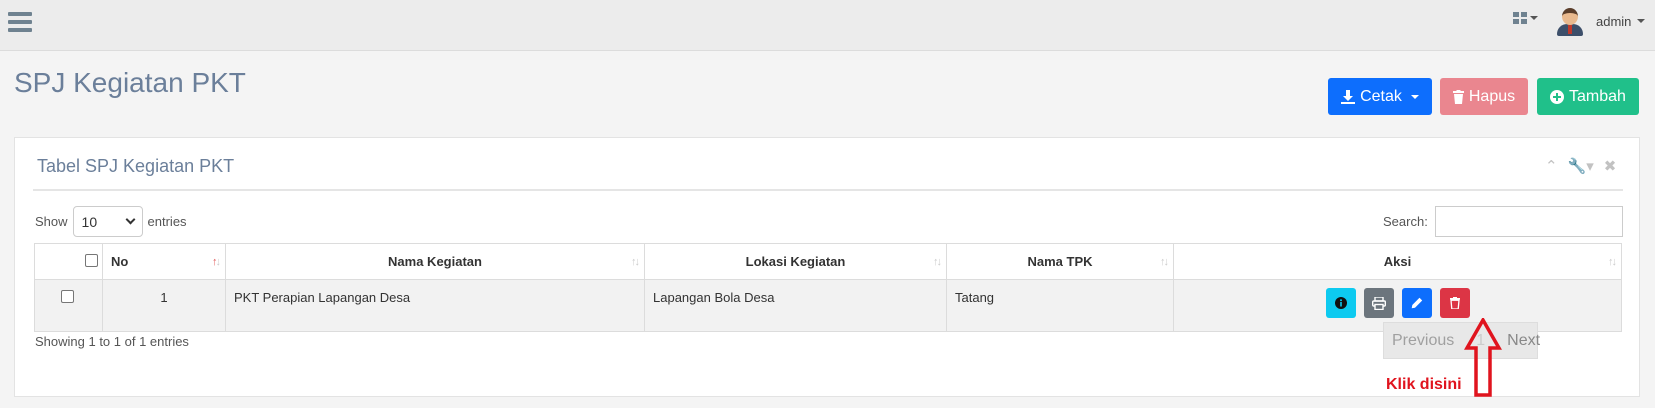 This screenshot has height=408, width=1655. What do you see at coordinates (1492, 96) in the screenshot?
I see `hapus-label: Hapus` at bounding box center [1492, 96].